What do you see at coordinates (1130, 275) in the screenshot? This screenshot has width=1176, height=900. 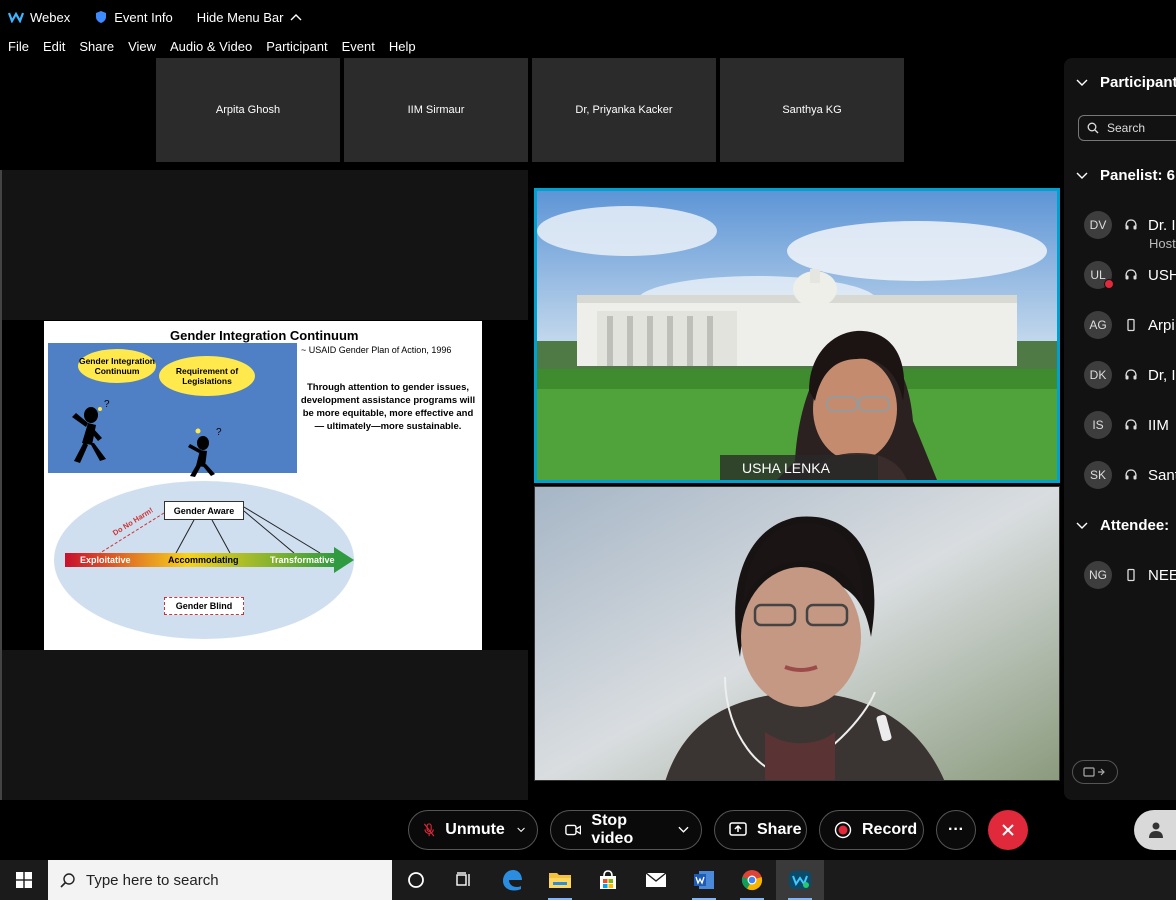 I see `participant-row: UL USH` at bounding box center [1130, 275].